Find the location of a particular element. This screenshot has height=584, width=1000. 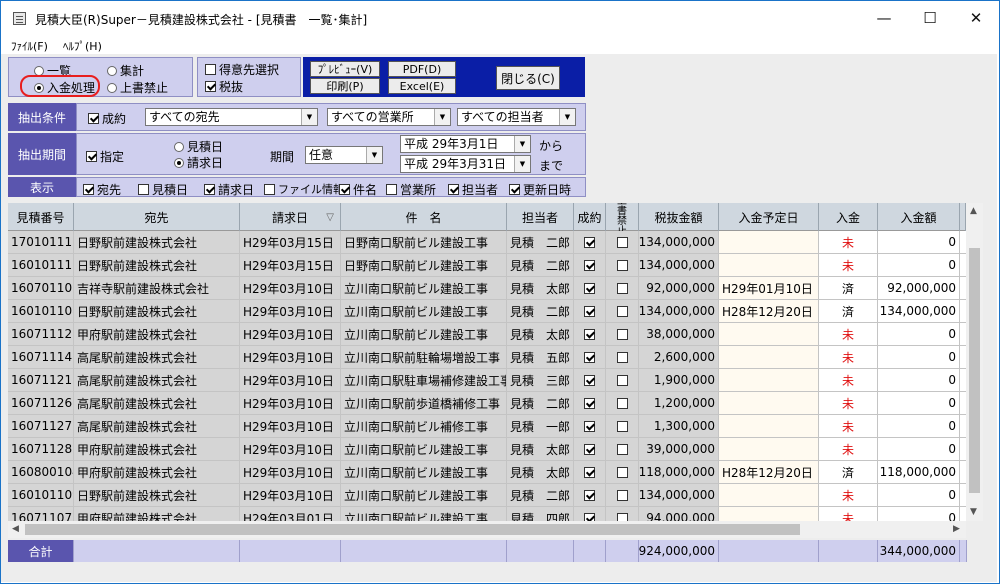

cell-staff: 見積 二郎 is located at coordinates (540, 403).